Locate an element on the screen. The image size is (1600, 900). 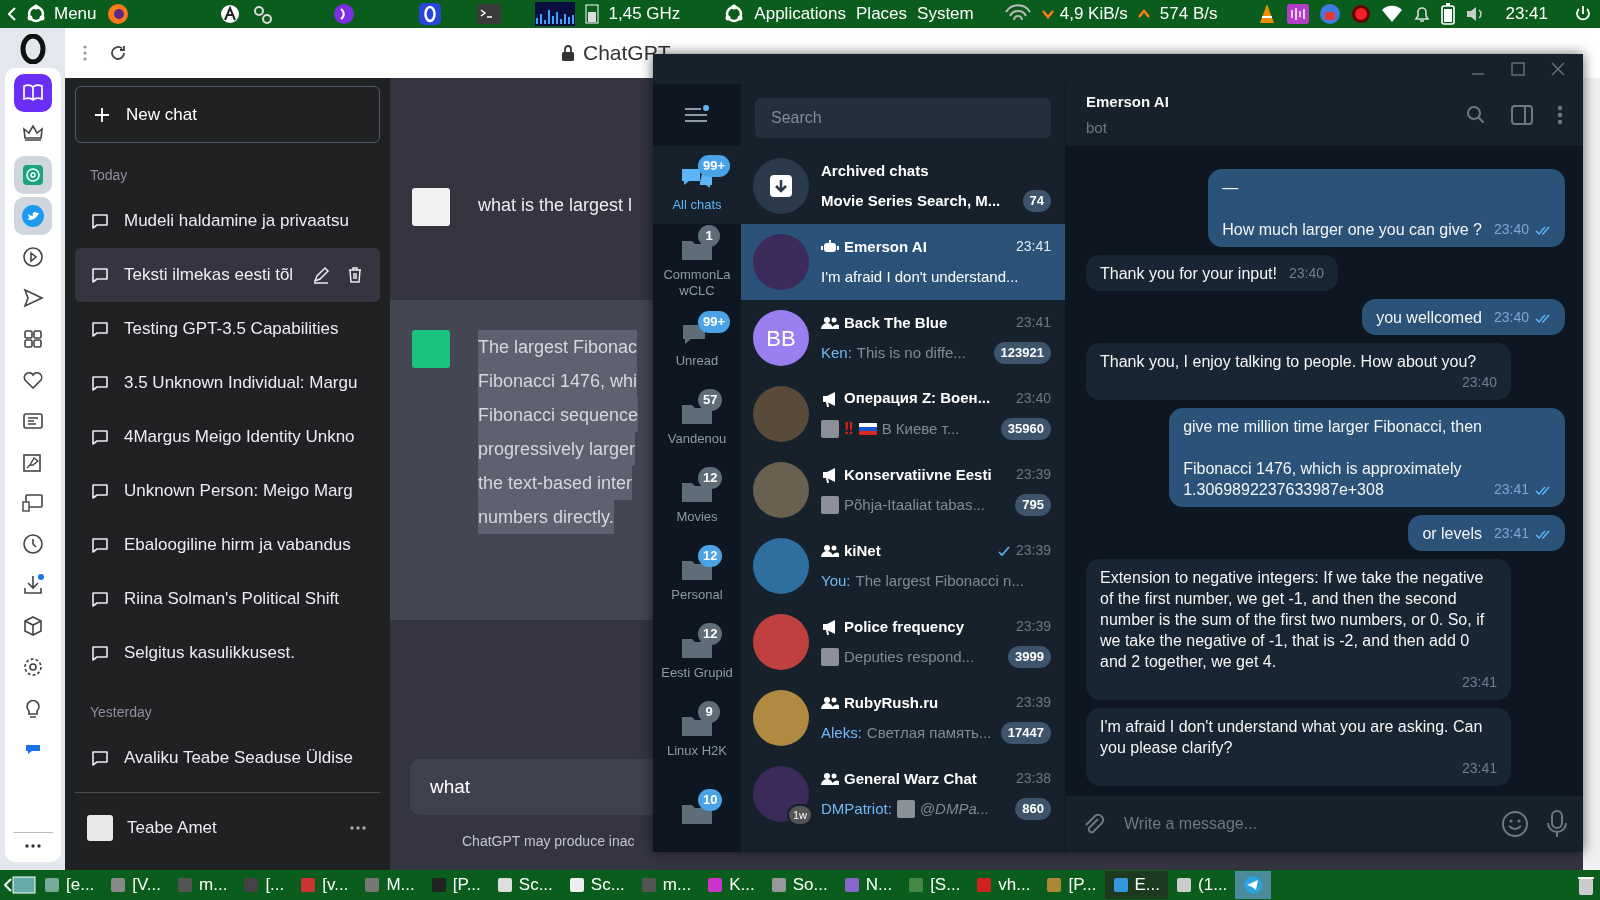
chat-history-item: Unknown Person: Meigo Marg is located at coordinates (227, 491).